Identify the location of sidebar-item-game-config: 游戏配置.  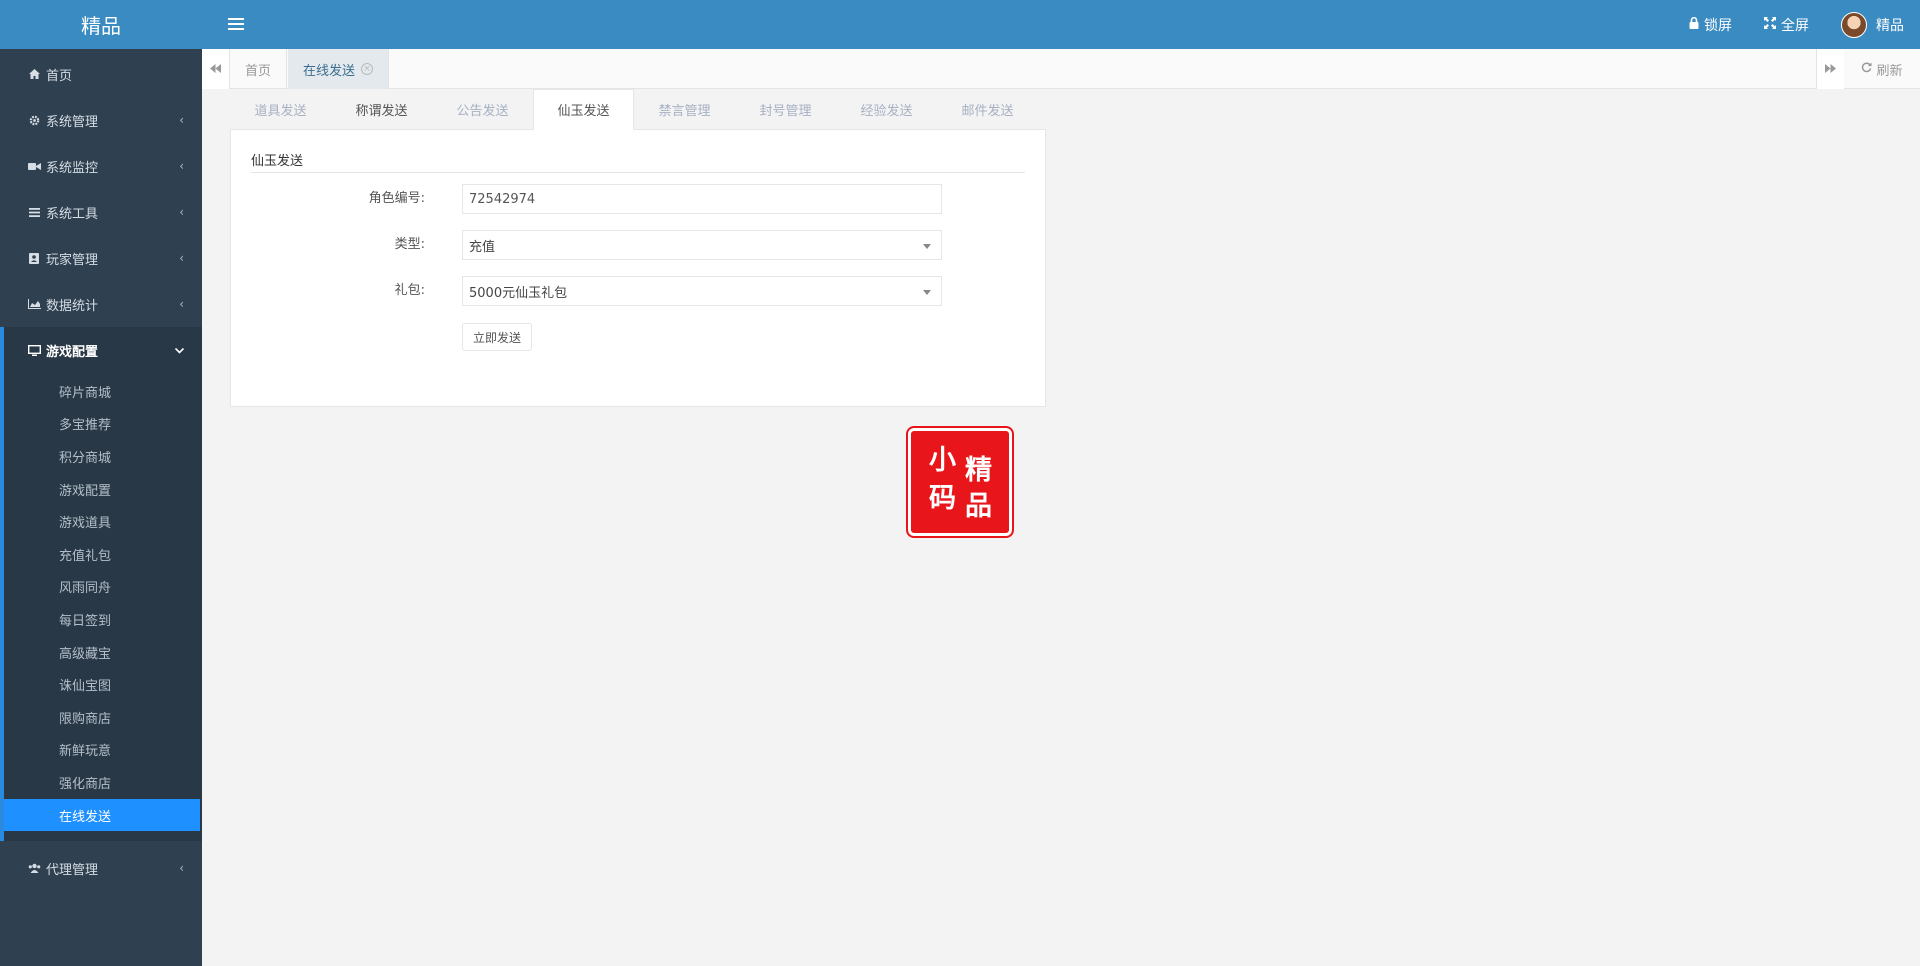
(103, 350).